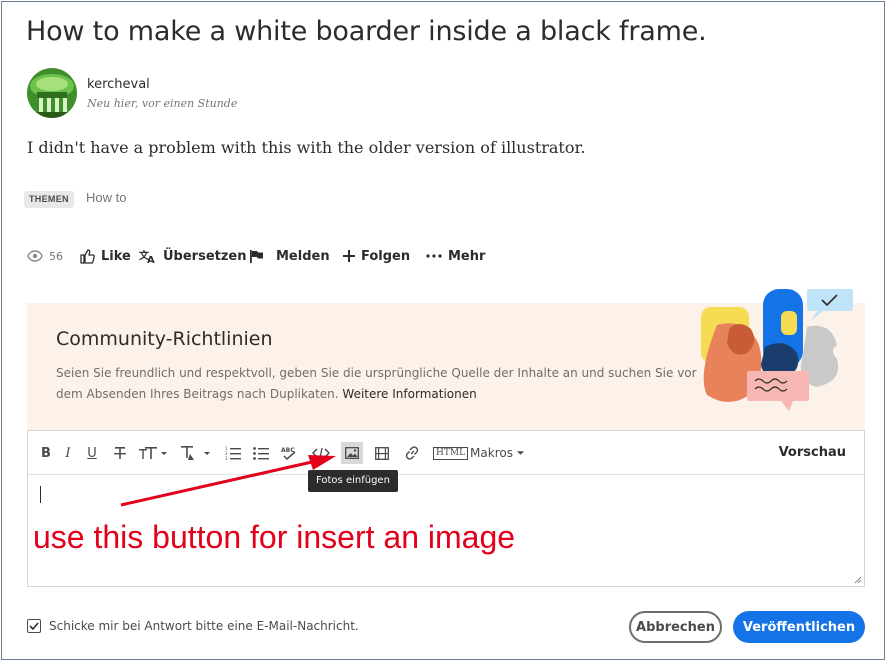 The image size is (887, 662). Describe the element at coordinates (56, 256) in the screenshot. I see `views-count: 56` at that location.